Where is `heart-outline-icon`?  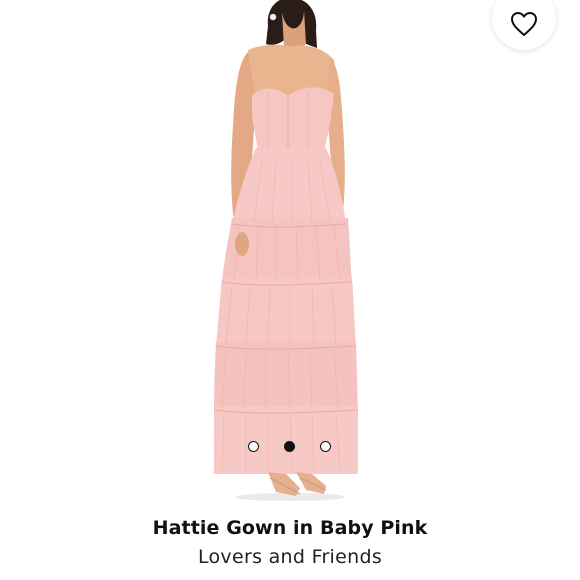
heart-outline-icon is located at coordinates (524, 24).